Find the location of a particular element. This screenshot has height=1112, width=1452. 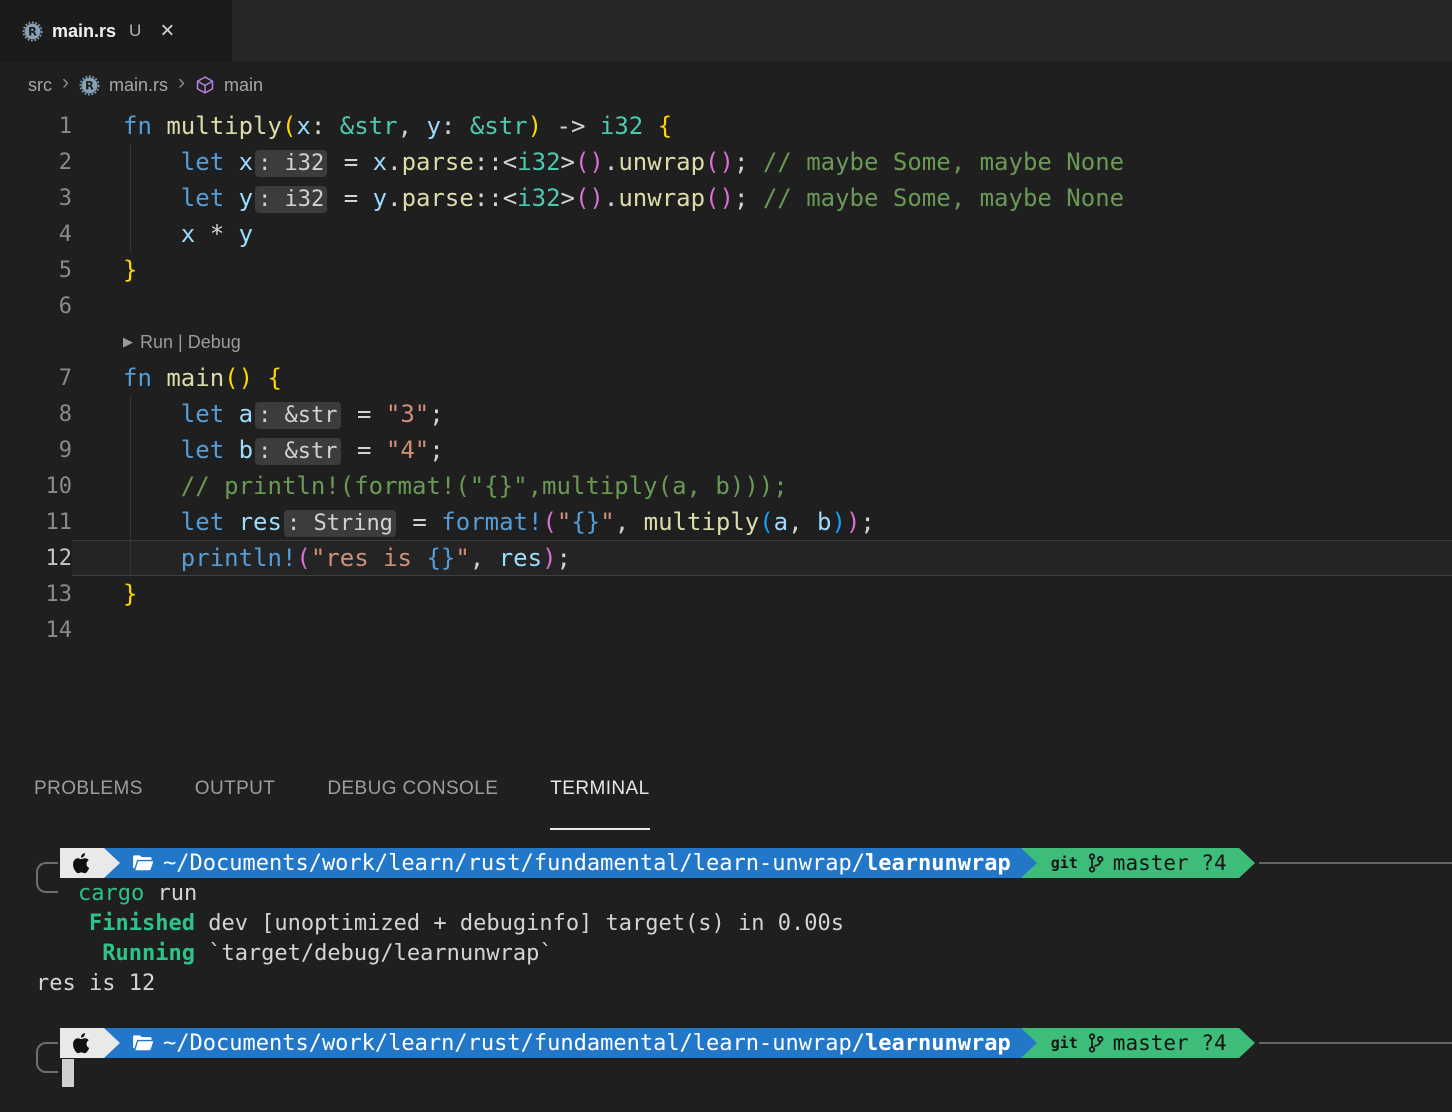

editor-tab-bar: R main.rs U × is located at coordinates (726, 31).